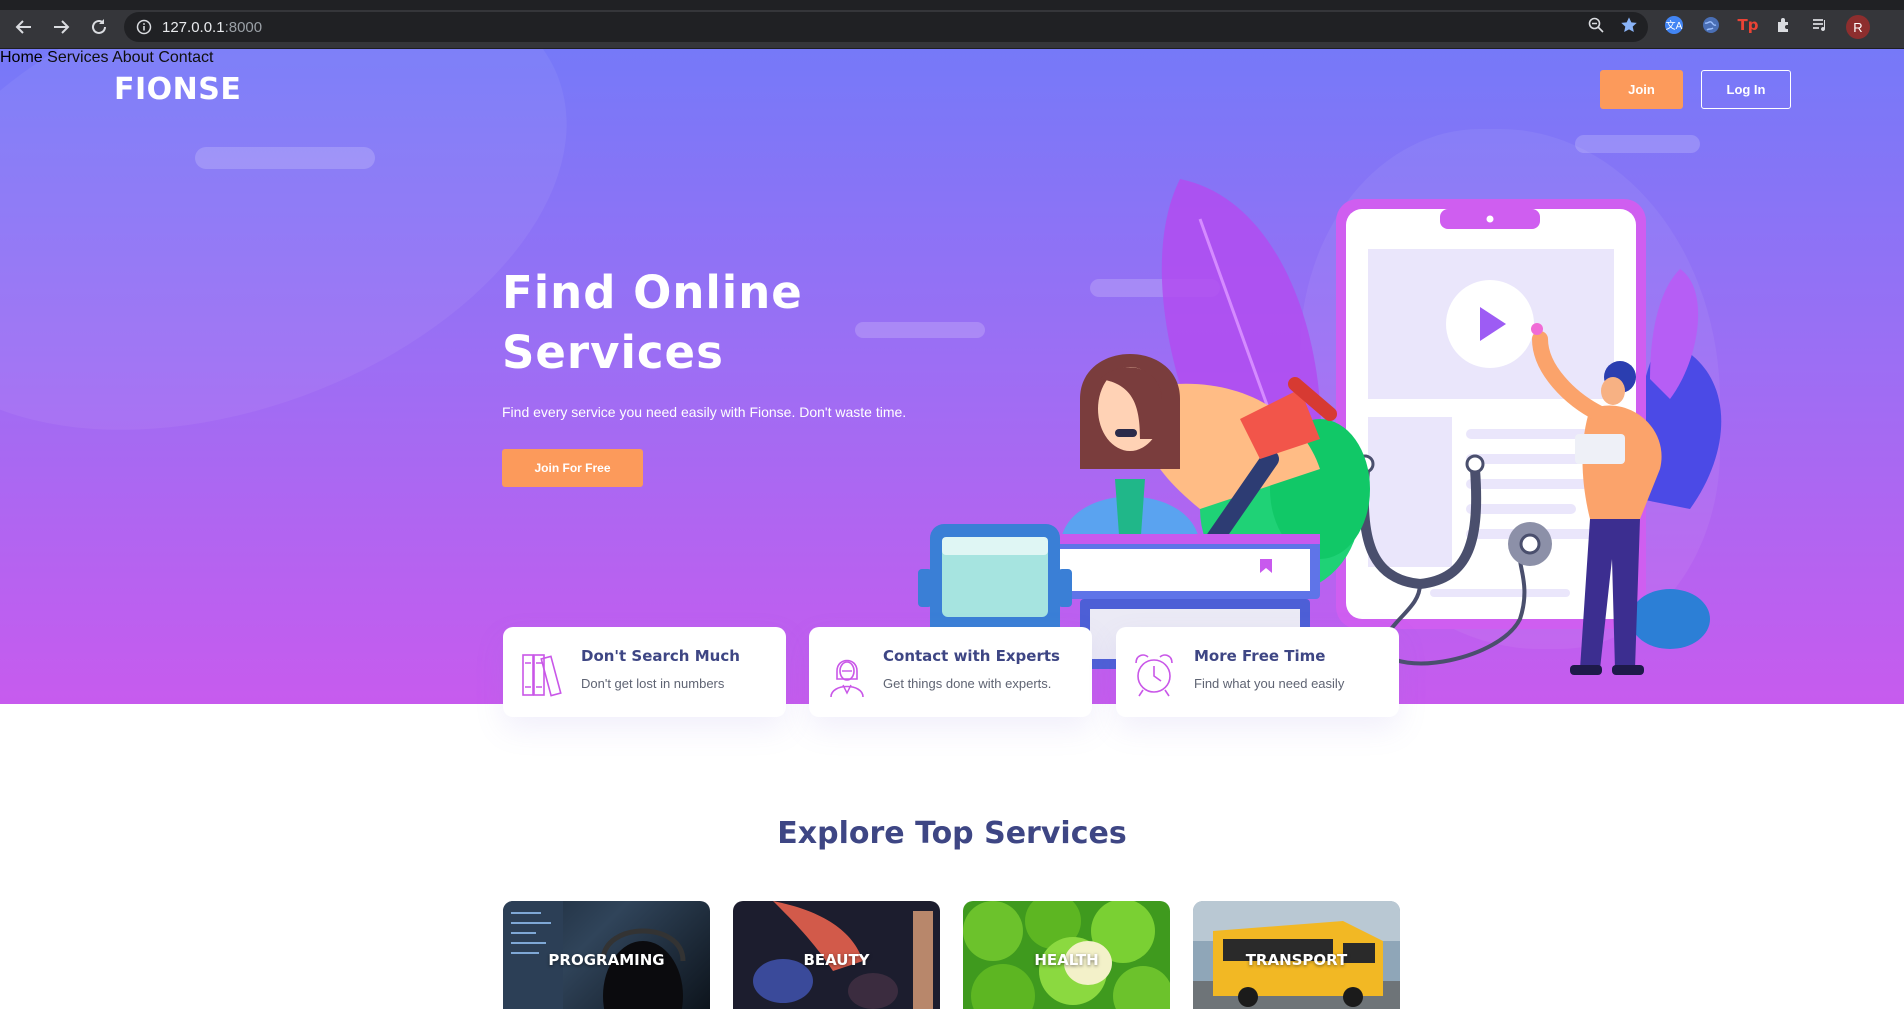 This screenshot has height=1009, width=1904. What do you see at coordinates (1260, 656) in the screenshot?
I see `feature-title: More Free Time` at bounding box center [1260, 656].